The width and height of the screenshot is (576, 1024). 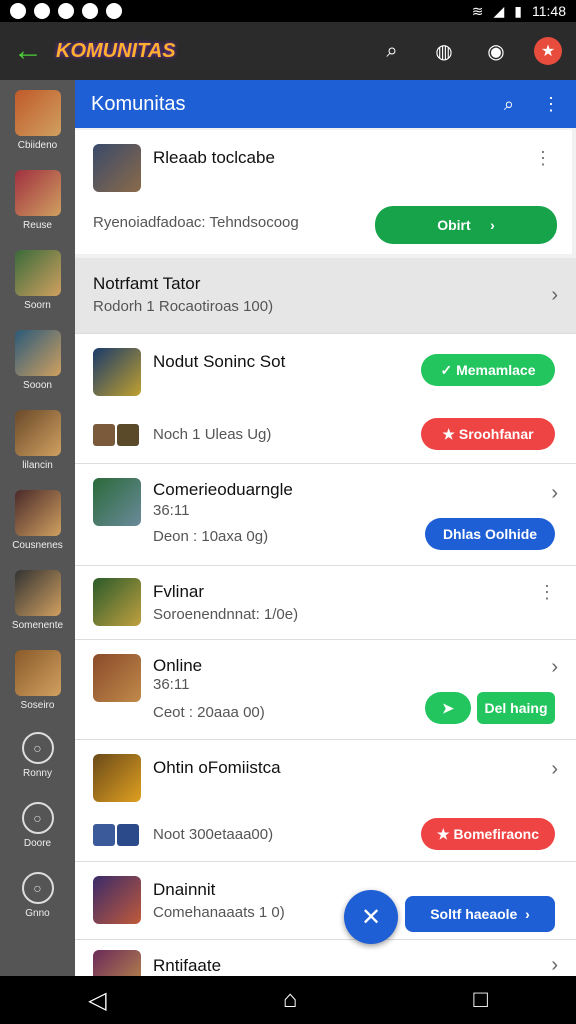 What do you see at coordinates (219, 361) in the screenshot?
I see `item-title: Nodut Soninc Sot` at bounding box center [219, 361].